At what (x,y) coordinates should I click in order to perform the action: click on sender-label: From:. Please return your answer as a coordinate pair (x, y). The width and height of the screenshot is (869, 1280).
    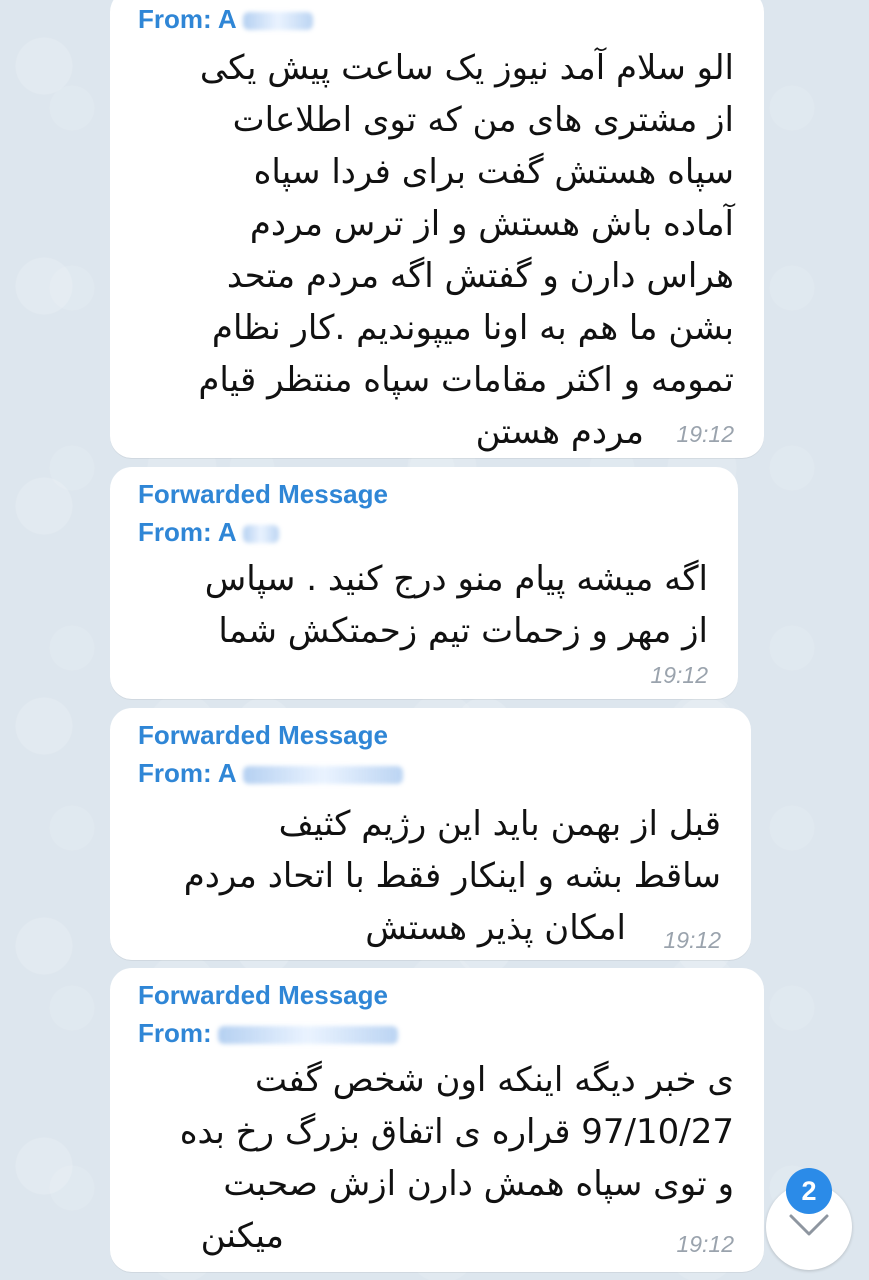
    Looking at the image, I should click on (268, 1033).